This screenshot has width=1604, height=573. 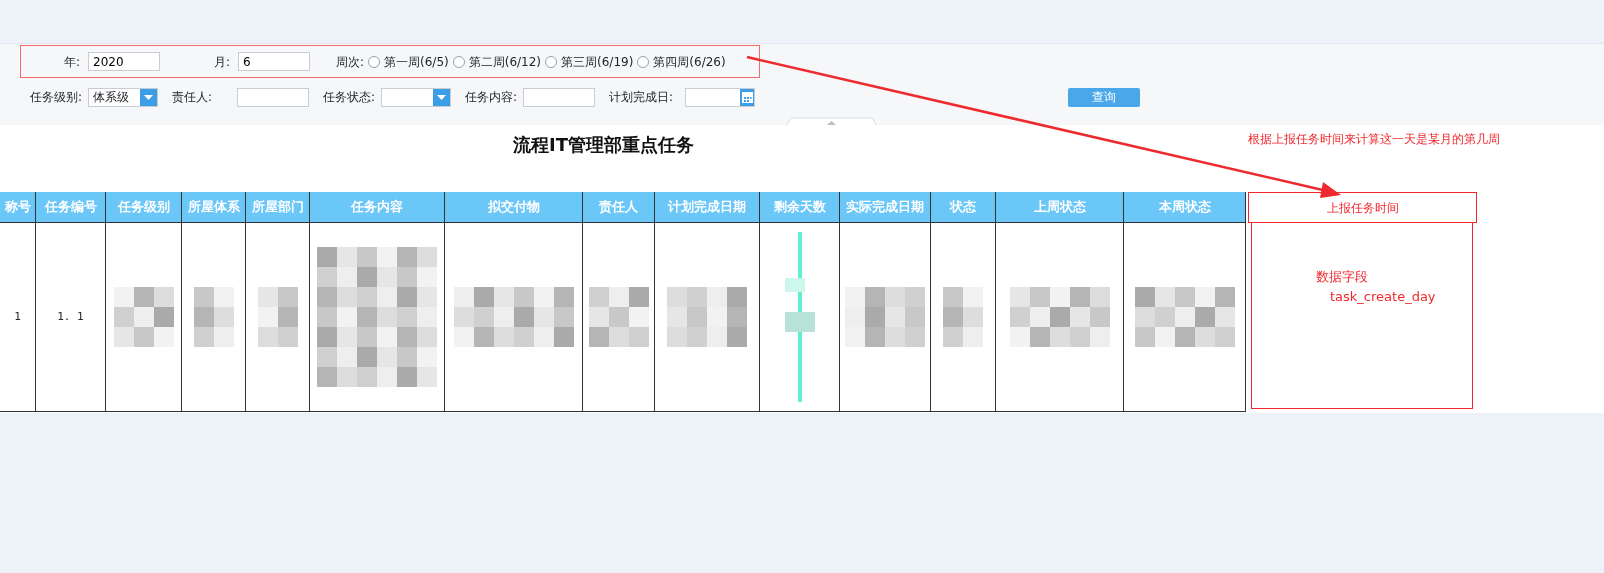 What do you see at coordinates (221, 62) in the screenshot?
I see `field-label: 月:` at bounding box center [221, 62].